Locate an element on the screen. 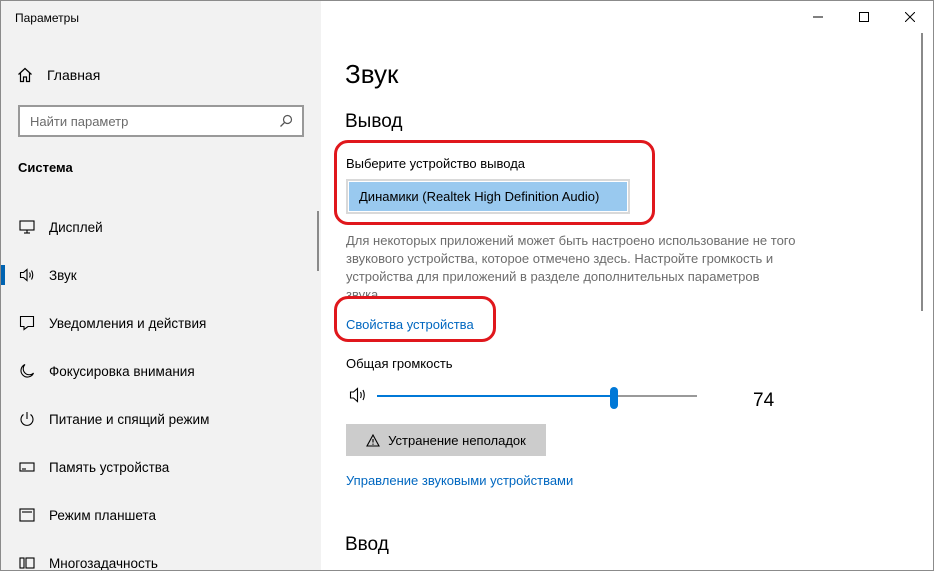 This screenshot has width=934, height=571. output-device-selected: Динамики (Realtek High Definition Audio) is located at coordinates (488, 196).